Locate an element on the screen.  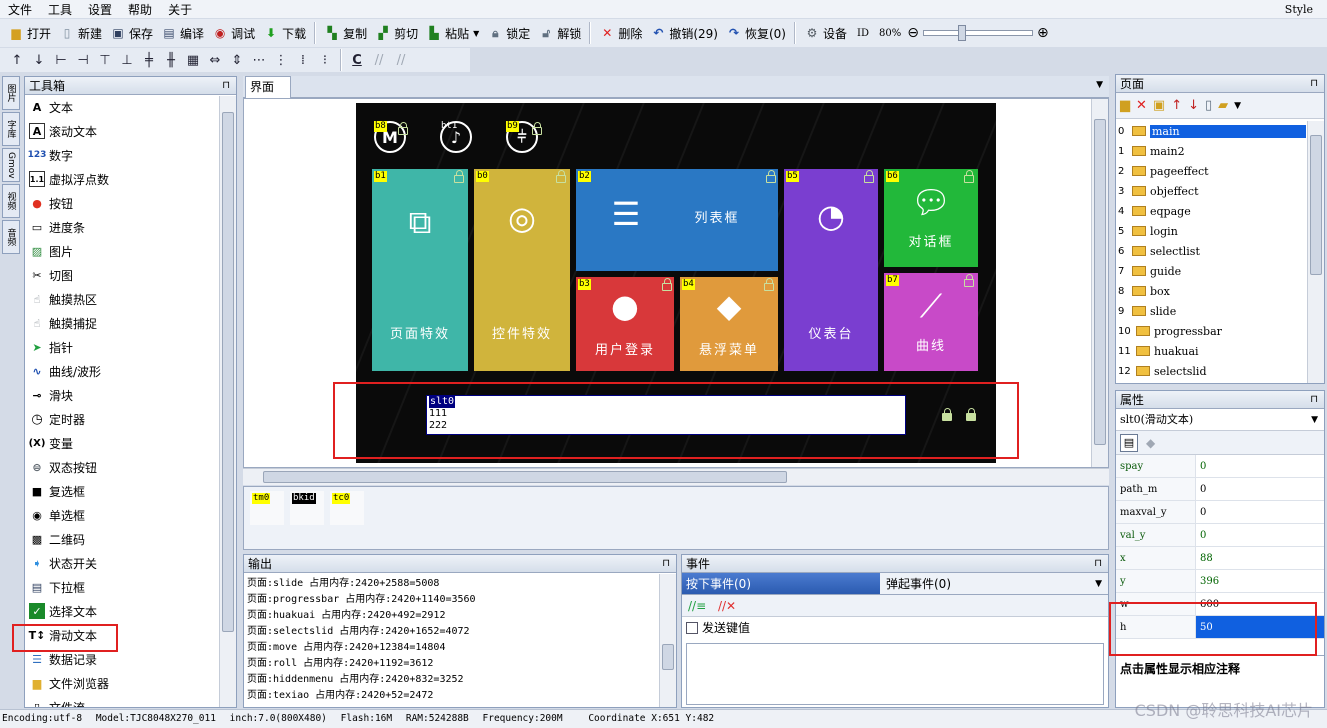
tool-dual-button: ⊜ 双态按钮 is located at coordinates (130, 467).